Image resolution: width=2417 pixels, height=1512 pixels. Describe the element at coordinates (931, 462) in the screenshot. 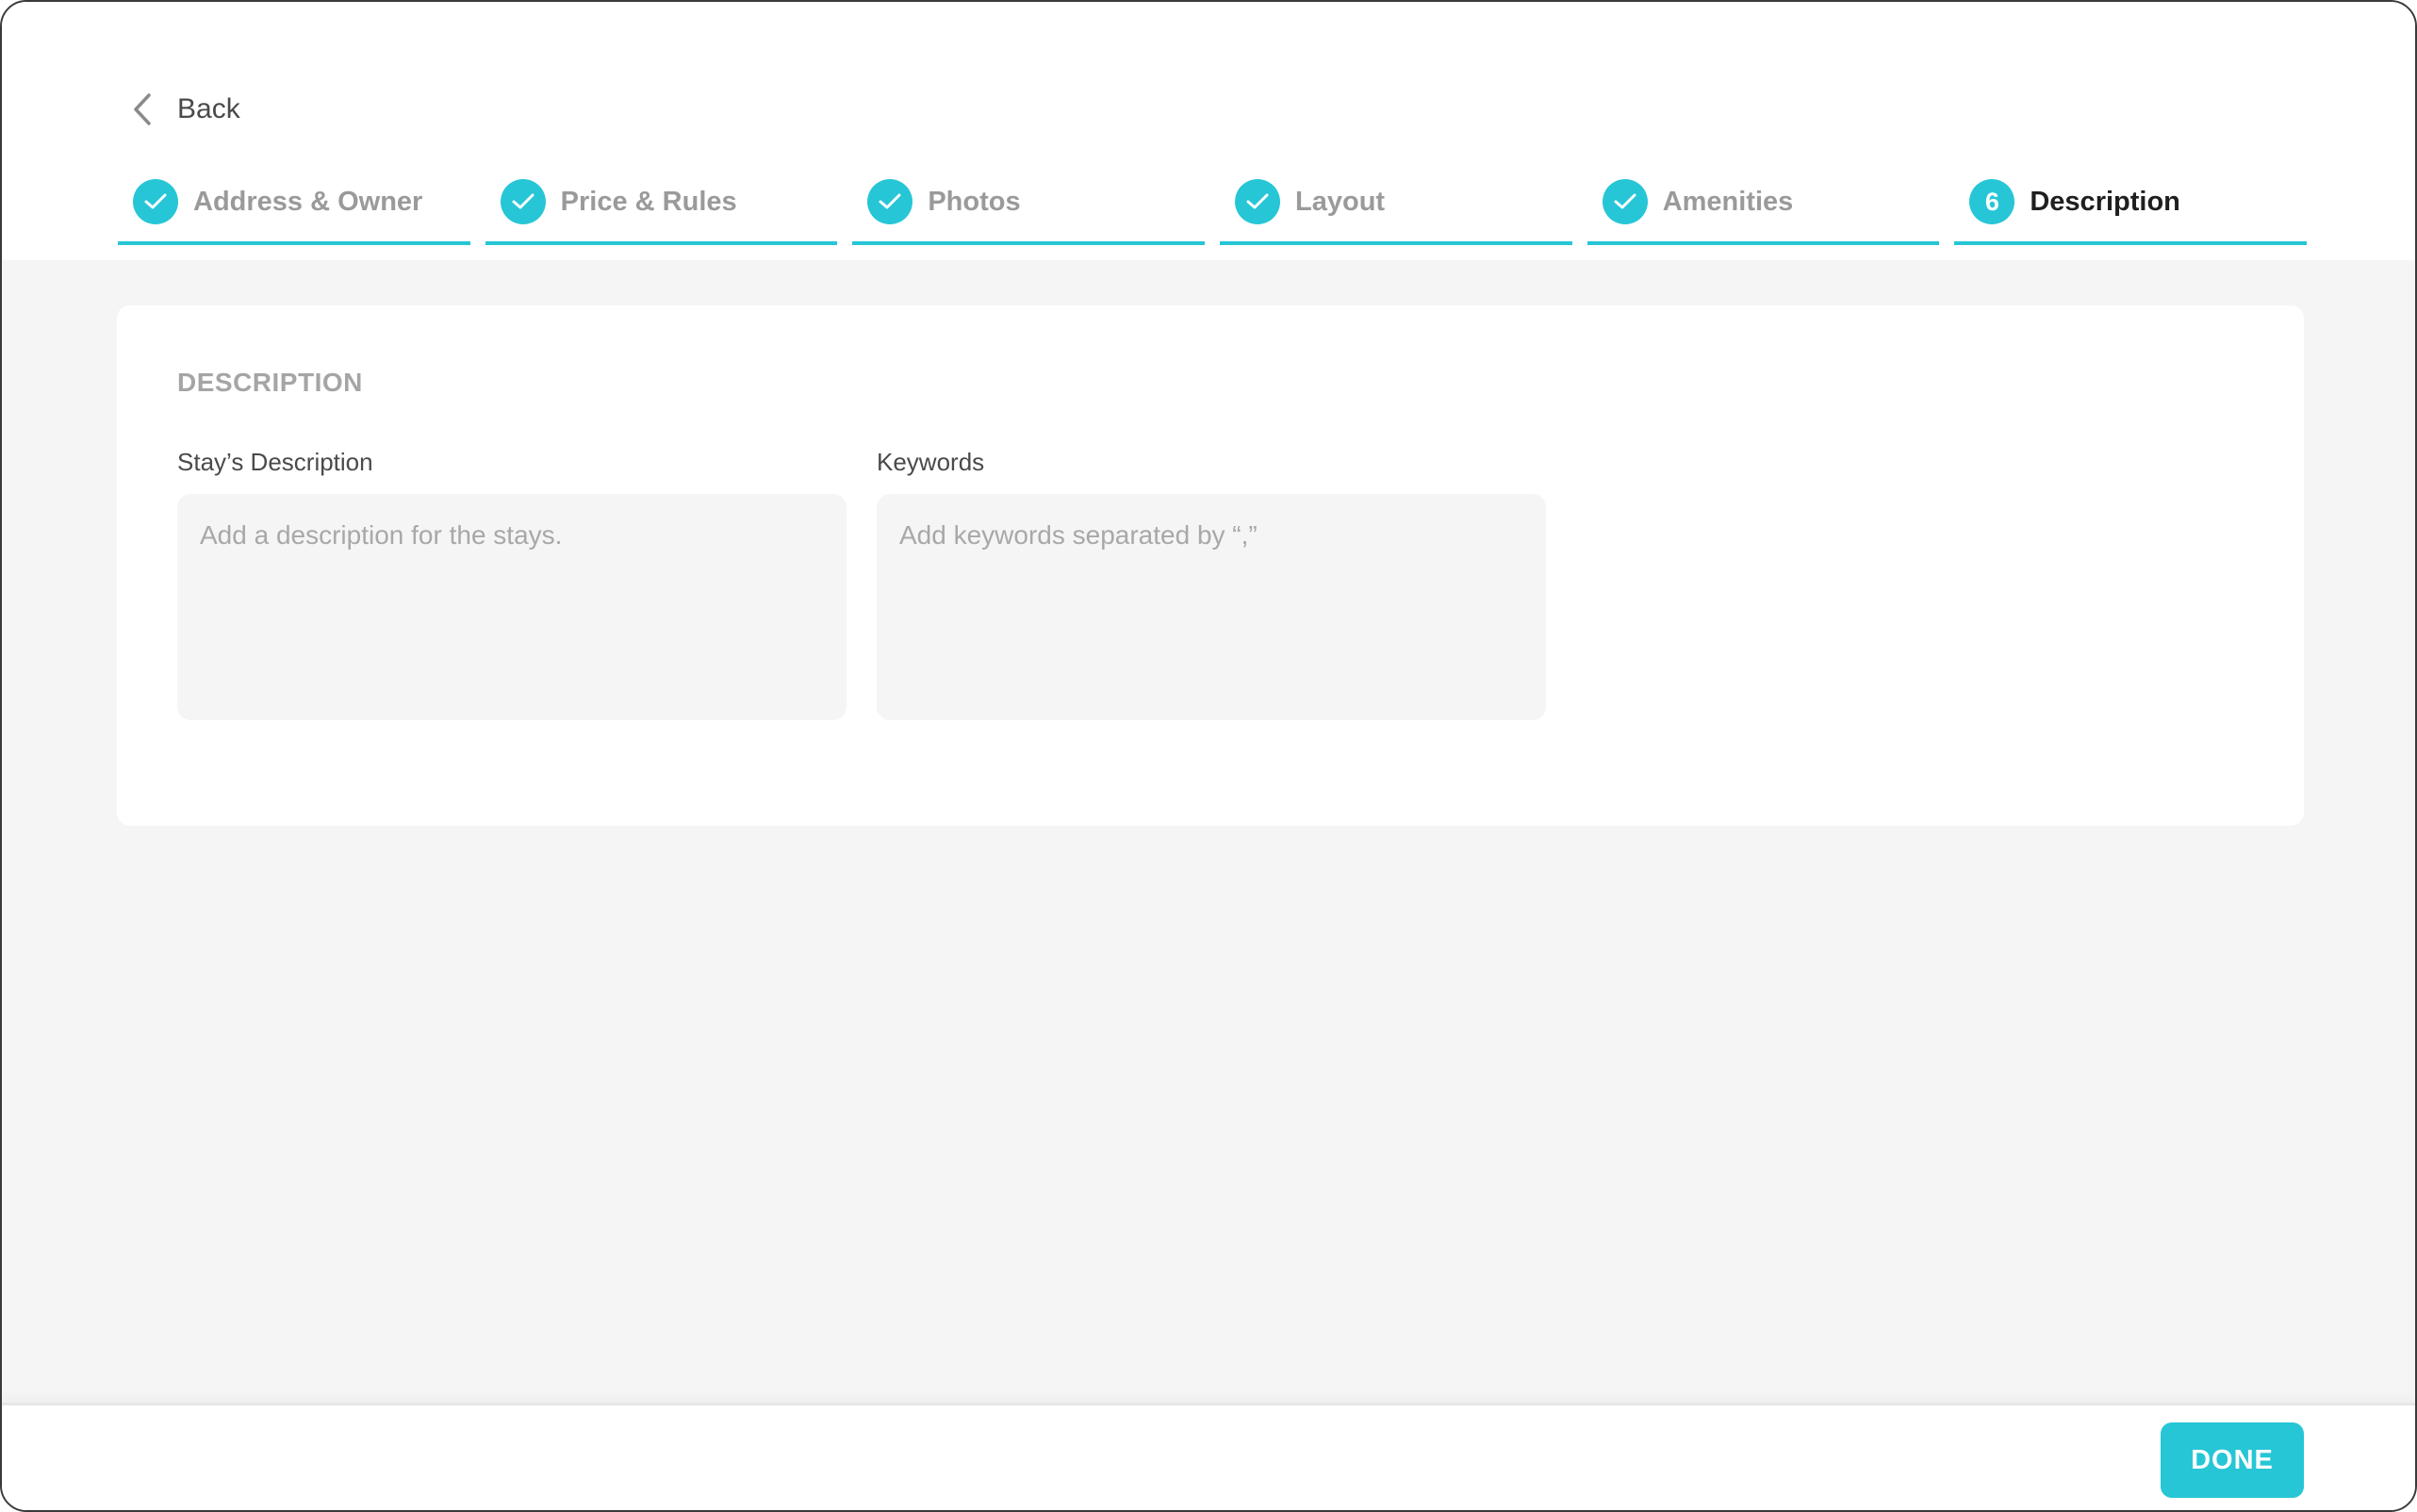

I see `keywords-label: Keywords` at that location.